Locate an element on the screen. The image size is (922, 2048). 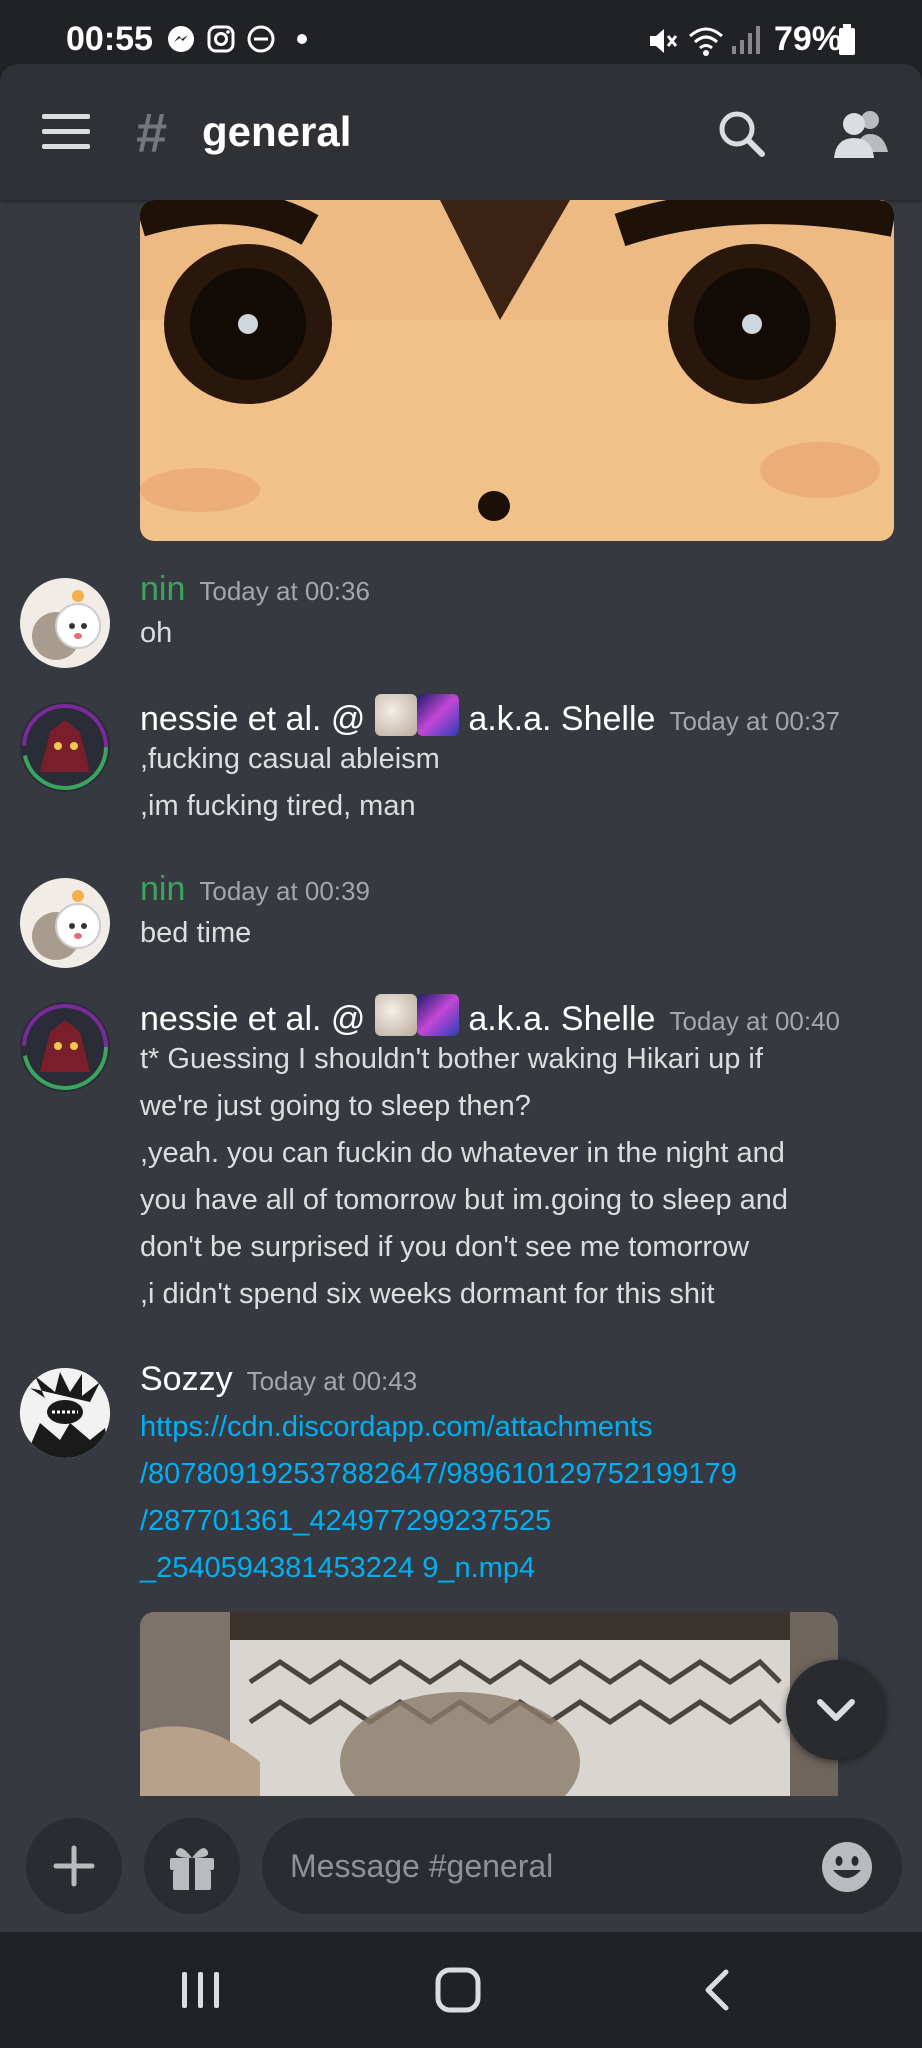
message: nin Today at 00:36 oh is located at coordinates (461, 625).